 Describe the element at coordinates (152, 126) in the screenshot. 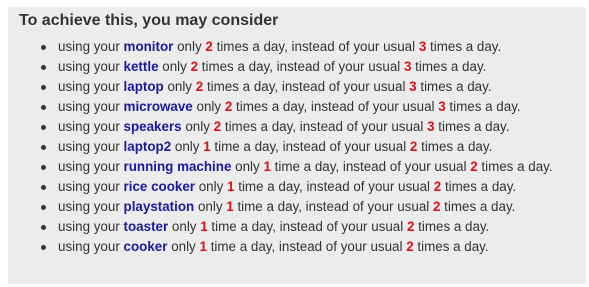

I see `device-name: speakers` at that location.